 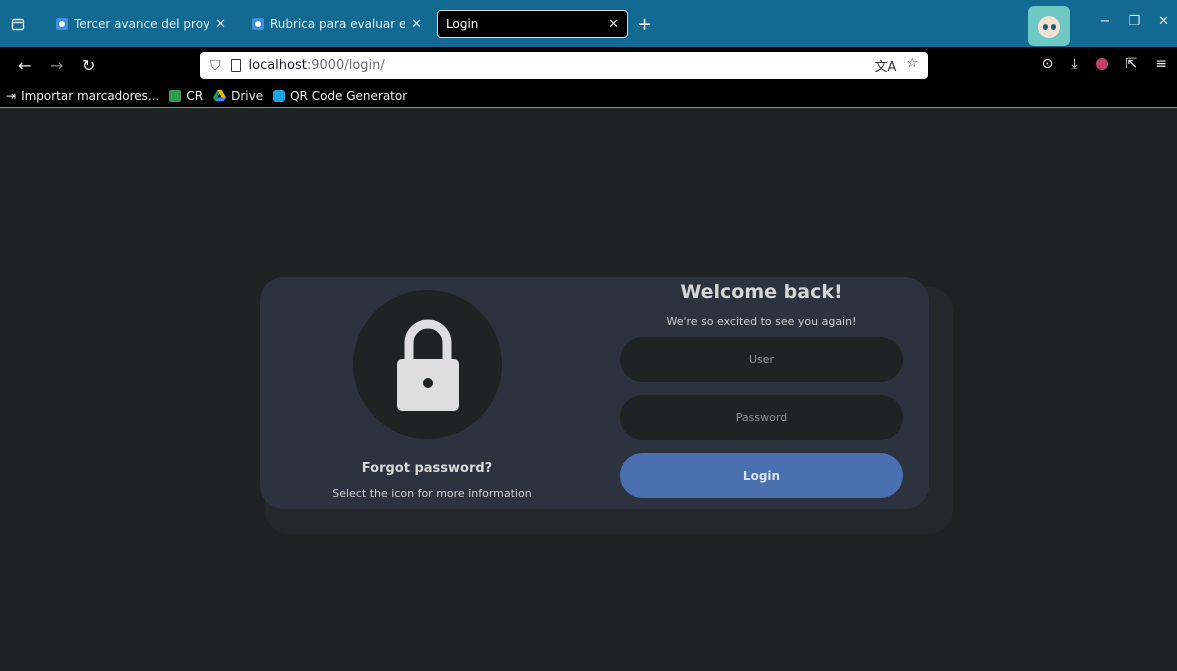 I want to click on reload-icon: ↻, so click(x=88, y=65).